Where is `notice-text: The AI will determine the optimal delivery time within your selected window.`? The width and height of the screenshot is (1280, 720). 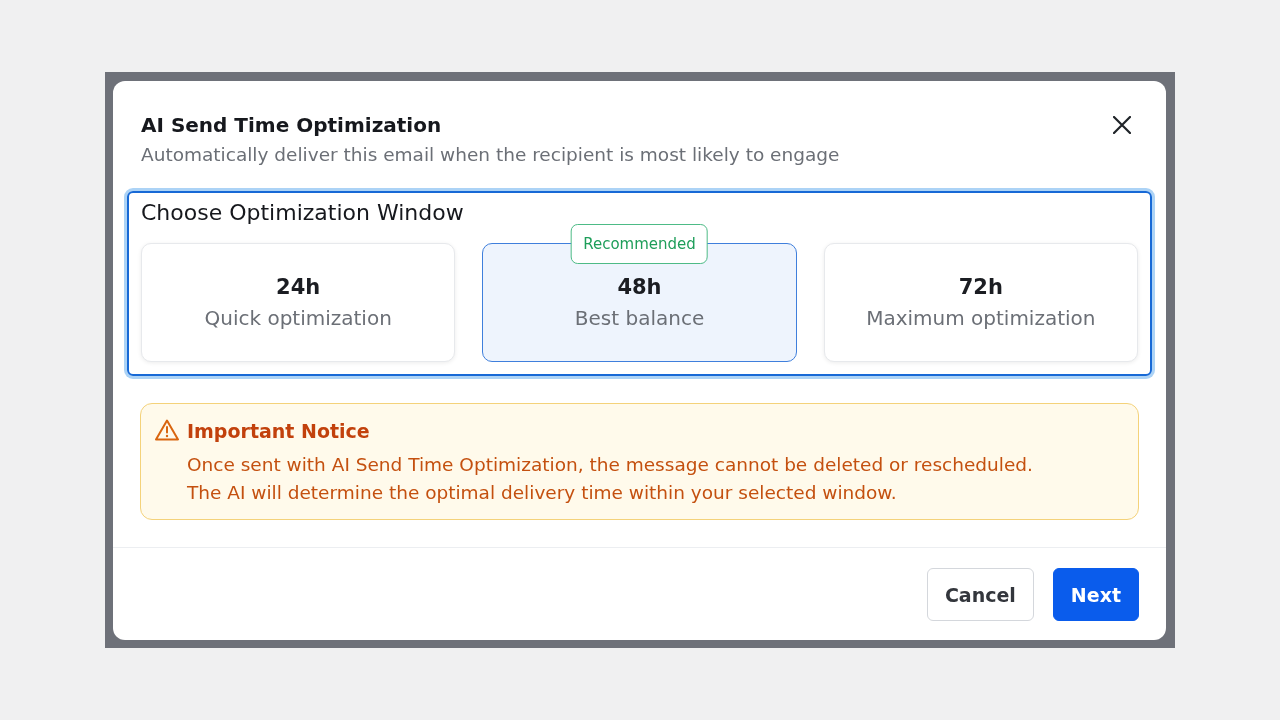 notice-text: The AI will determine the optimal delivery time within your selected window. is located at coordinates (542, 493).